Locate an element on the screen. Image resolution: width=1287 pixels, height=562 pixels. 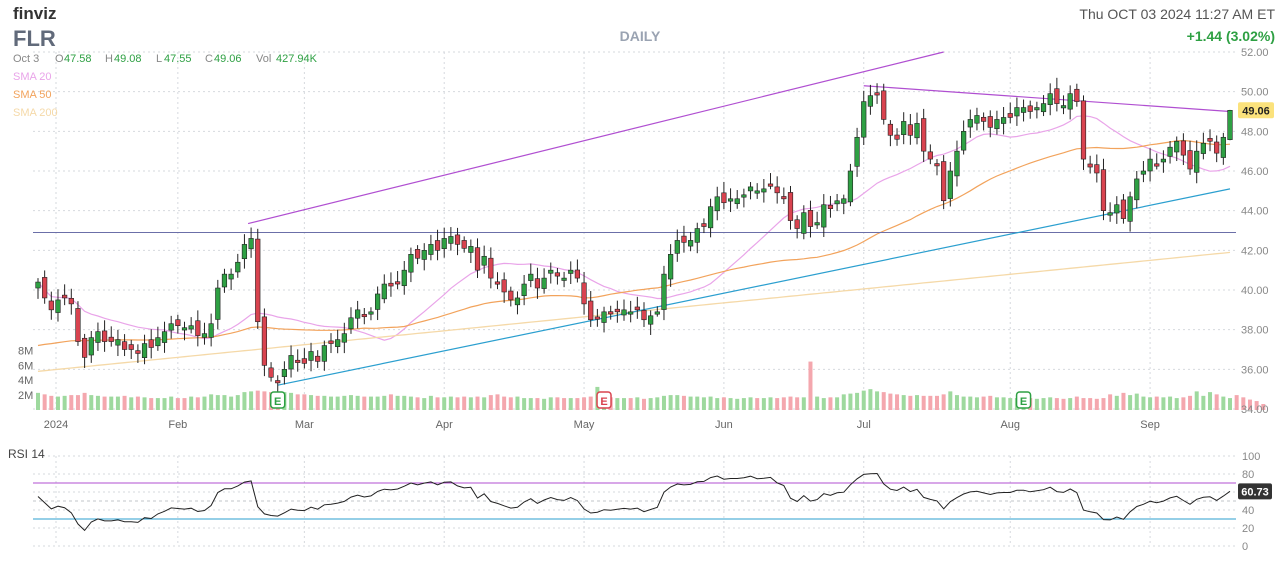
finviz-logo: finviz is located at coordinates (34, 13).